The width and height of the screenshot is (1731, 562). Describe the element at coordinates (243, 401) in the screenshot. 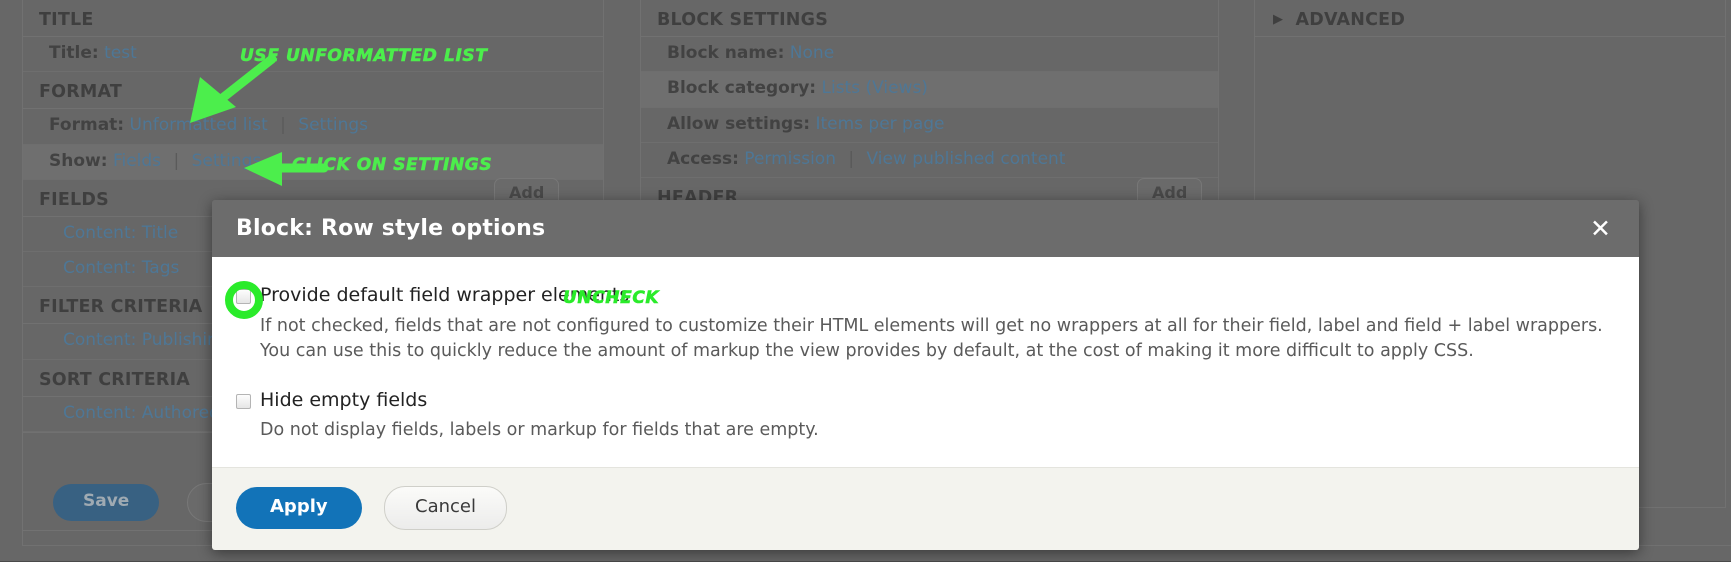

I see `hide-empty-fields-checkbox` at that location.